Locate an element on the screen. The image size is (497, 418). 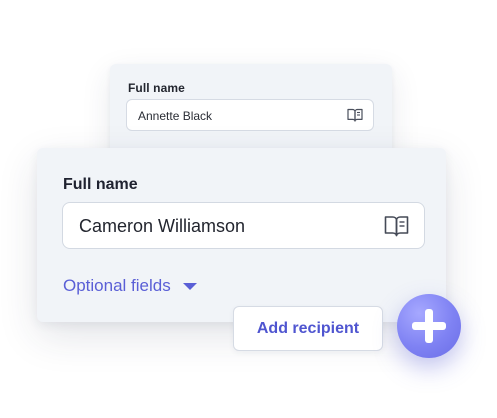
optional-fields-toggle: Optional fields is located at coordinates (130, 286).